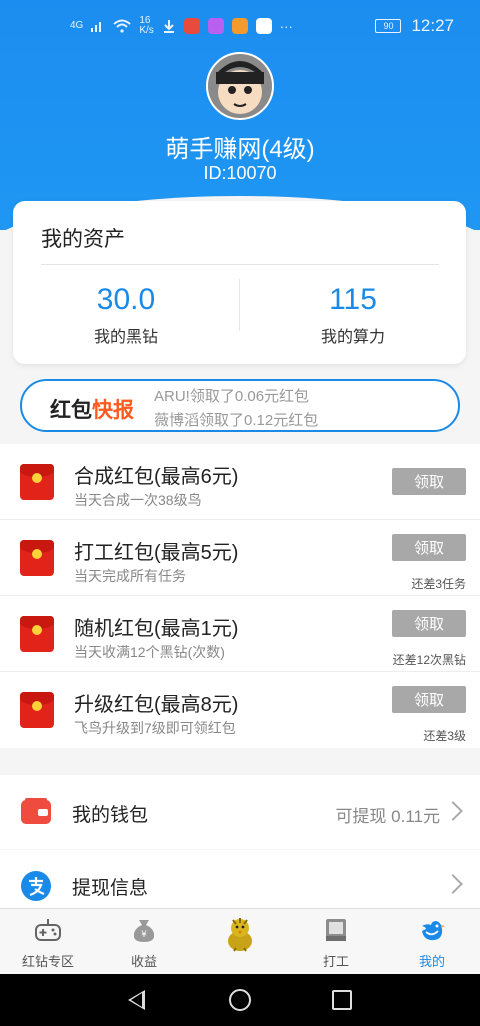  I want to click on ticker-label-part2: 快报, so click(113, 410).